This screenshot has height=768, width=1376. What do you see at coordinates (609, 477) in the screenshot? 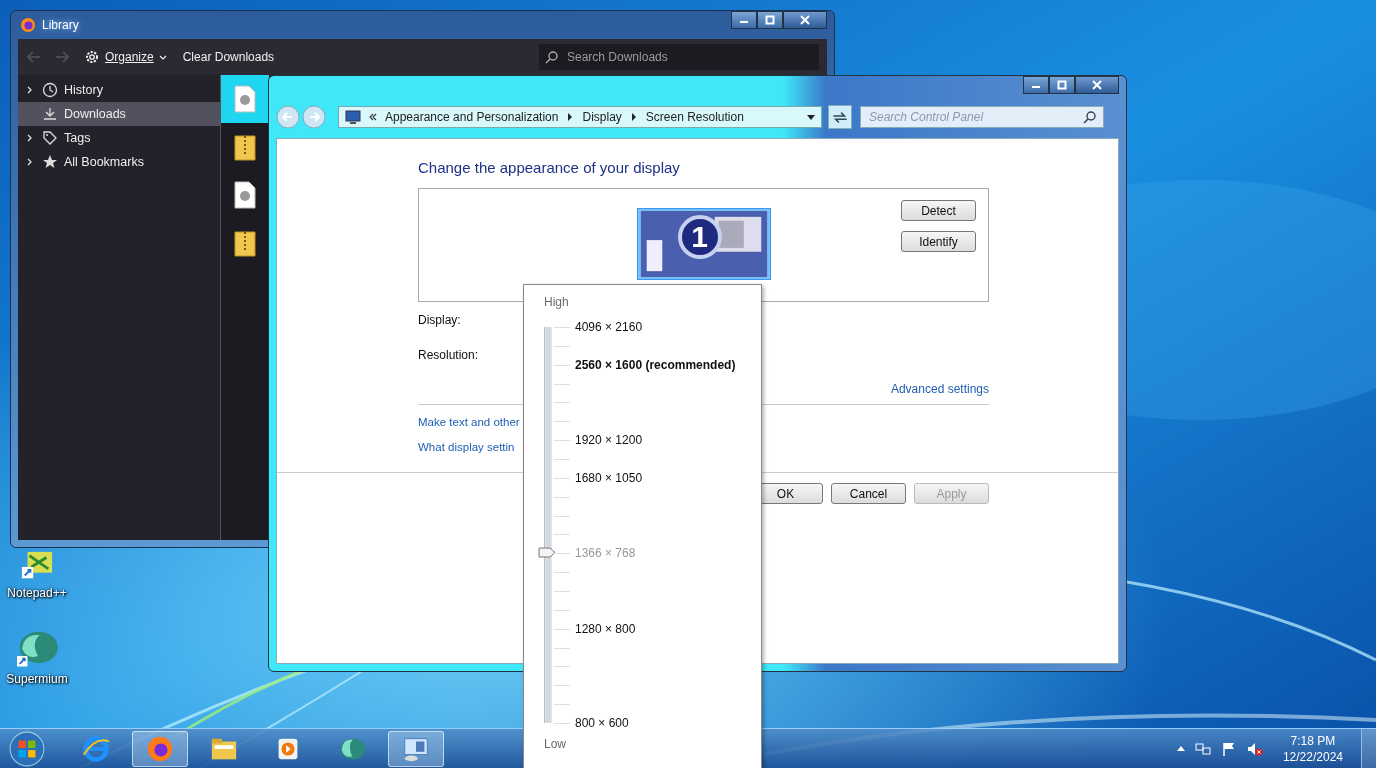
I see `resolution-option: 1680 × 1050` at bounding box center [609, 477].